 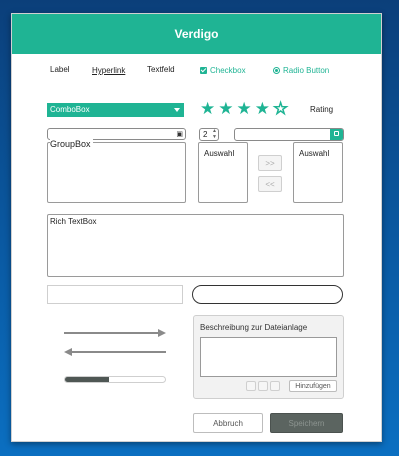 What do you see at coordinates (322, 109) in the screenshot?
I see `rating-label: Rating` at bounding box center [322, 109].